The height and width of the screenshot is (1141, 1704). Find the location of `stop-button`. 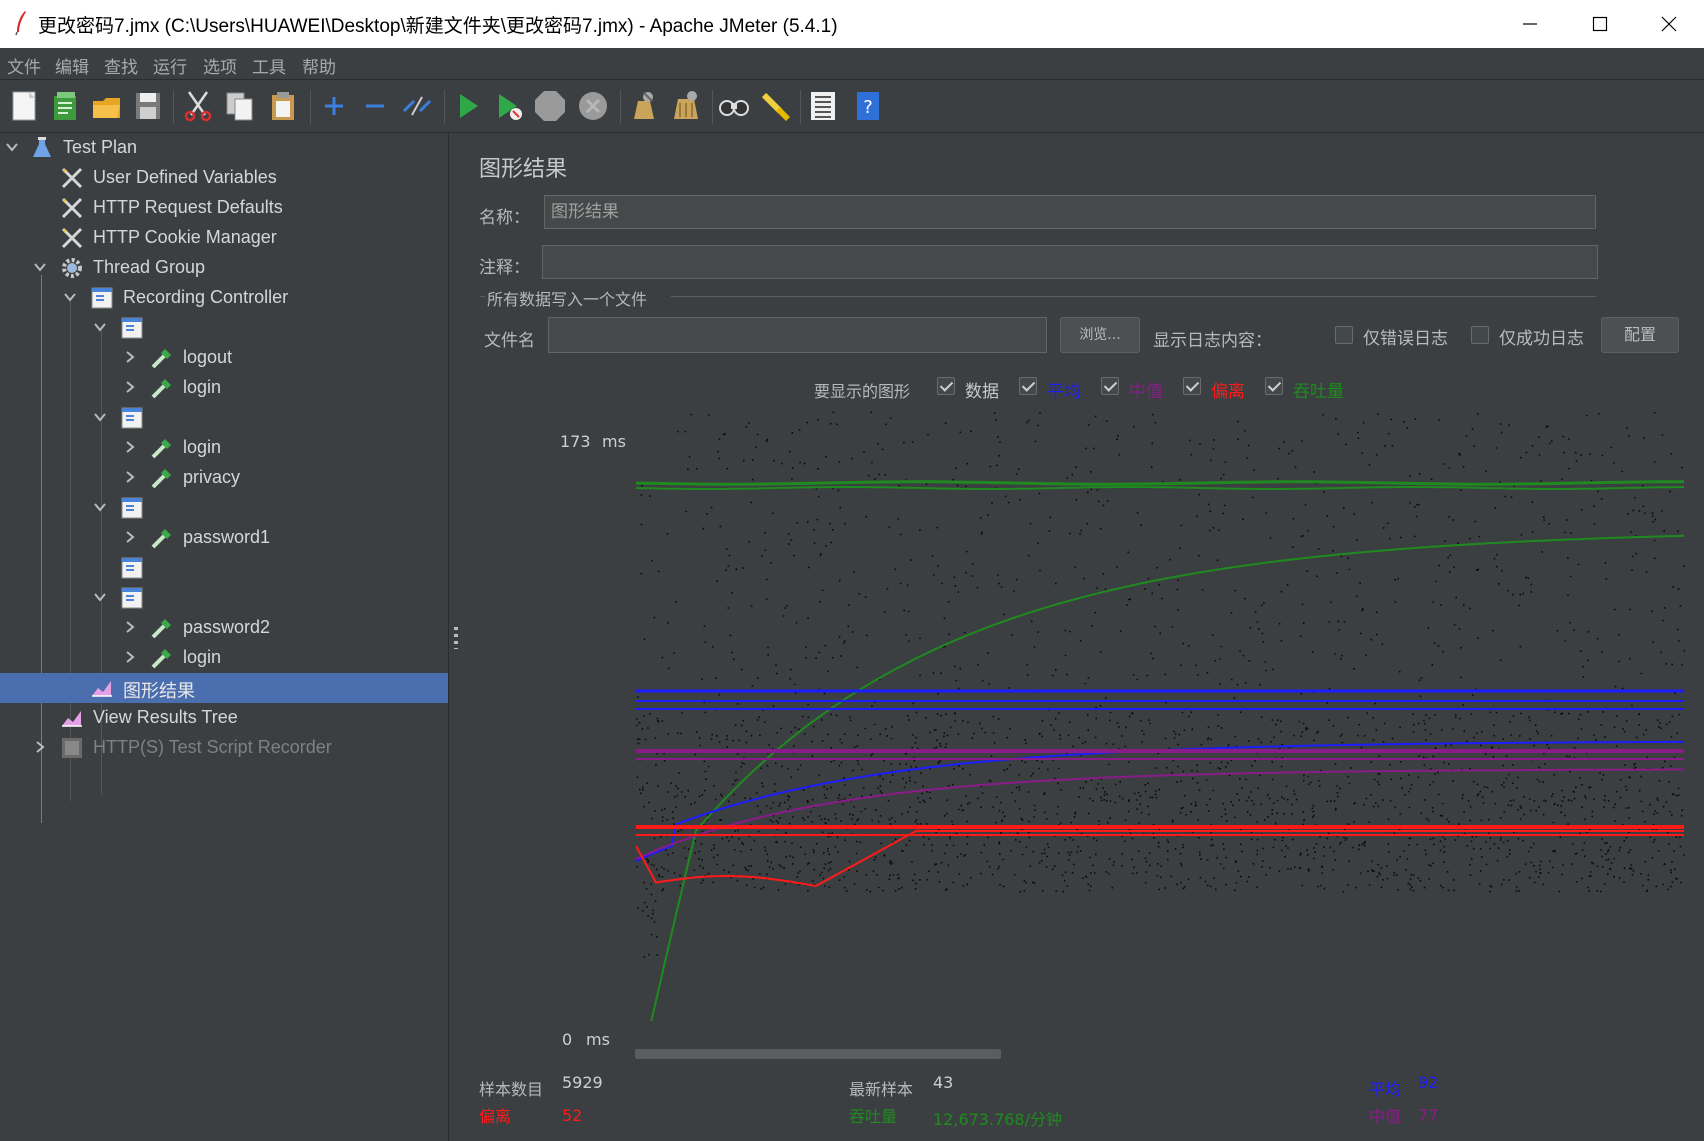

stop-button is located at coordinates (550, 106).